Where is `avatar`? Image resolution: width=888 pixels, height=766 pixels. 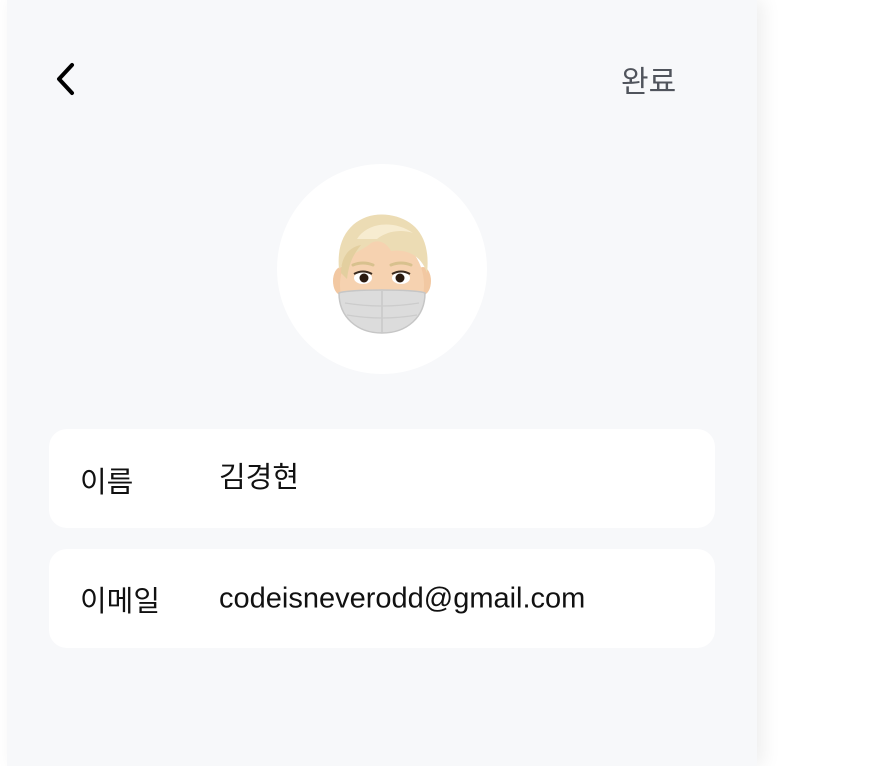 avatar is located at coordinates (382, 269).